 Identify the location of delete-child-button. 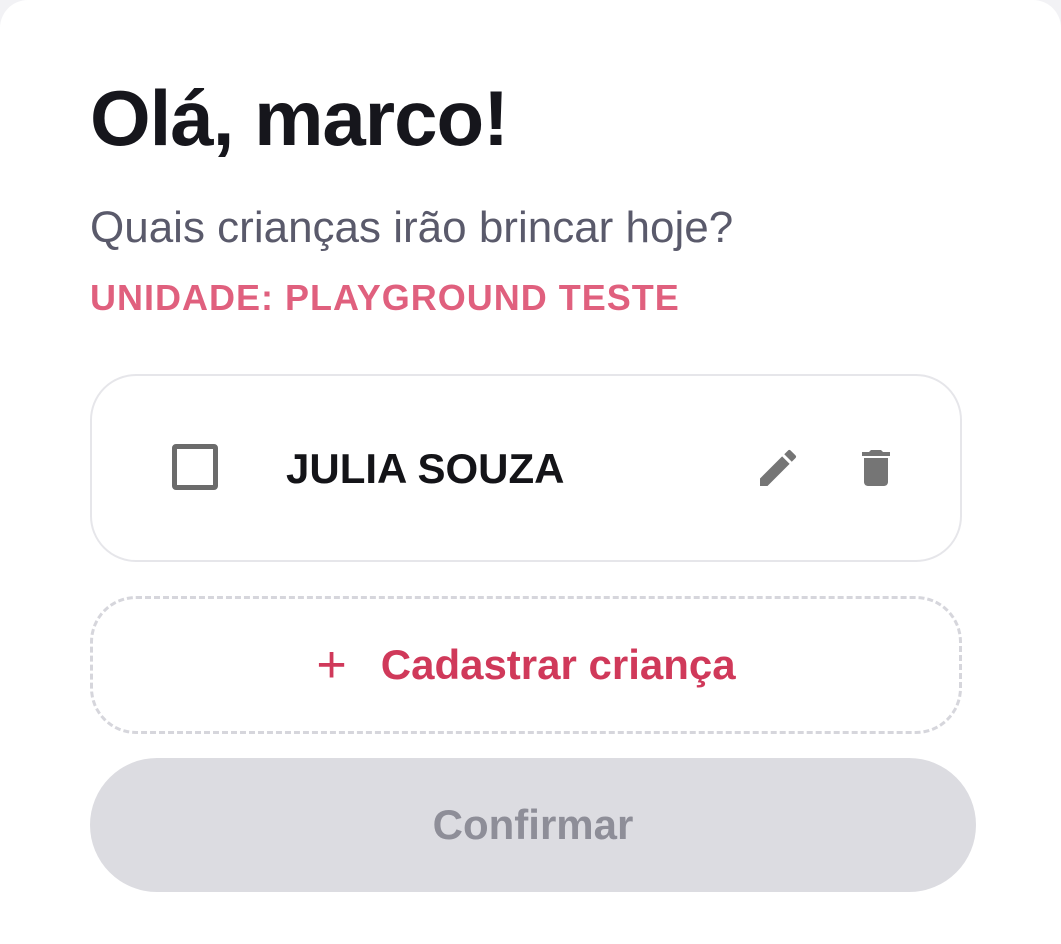
(876, 468).